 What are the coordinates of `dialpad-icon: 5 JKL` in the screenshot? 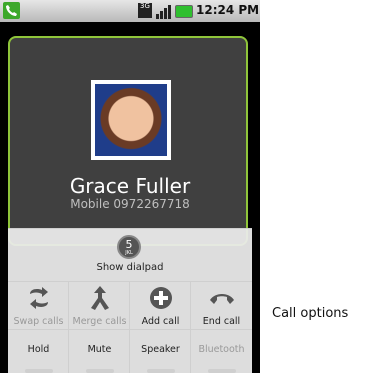 It's located at (129, 247).